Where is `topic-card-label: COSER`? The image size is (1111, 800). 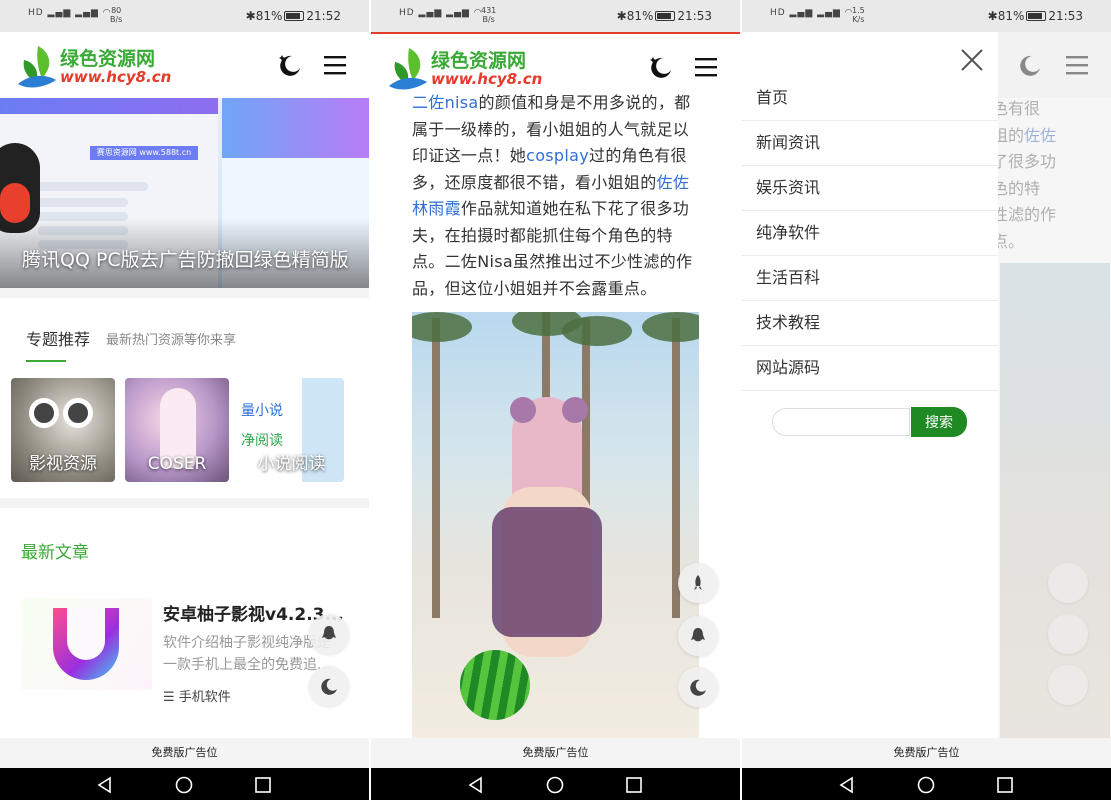 topic-card-label: COSER is located at coordinates (177, 464).